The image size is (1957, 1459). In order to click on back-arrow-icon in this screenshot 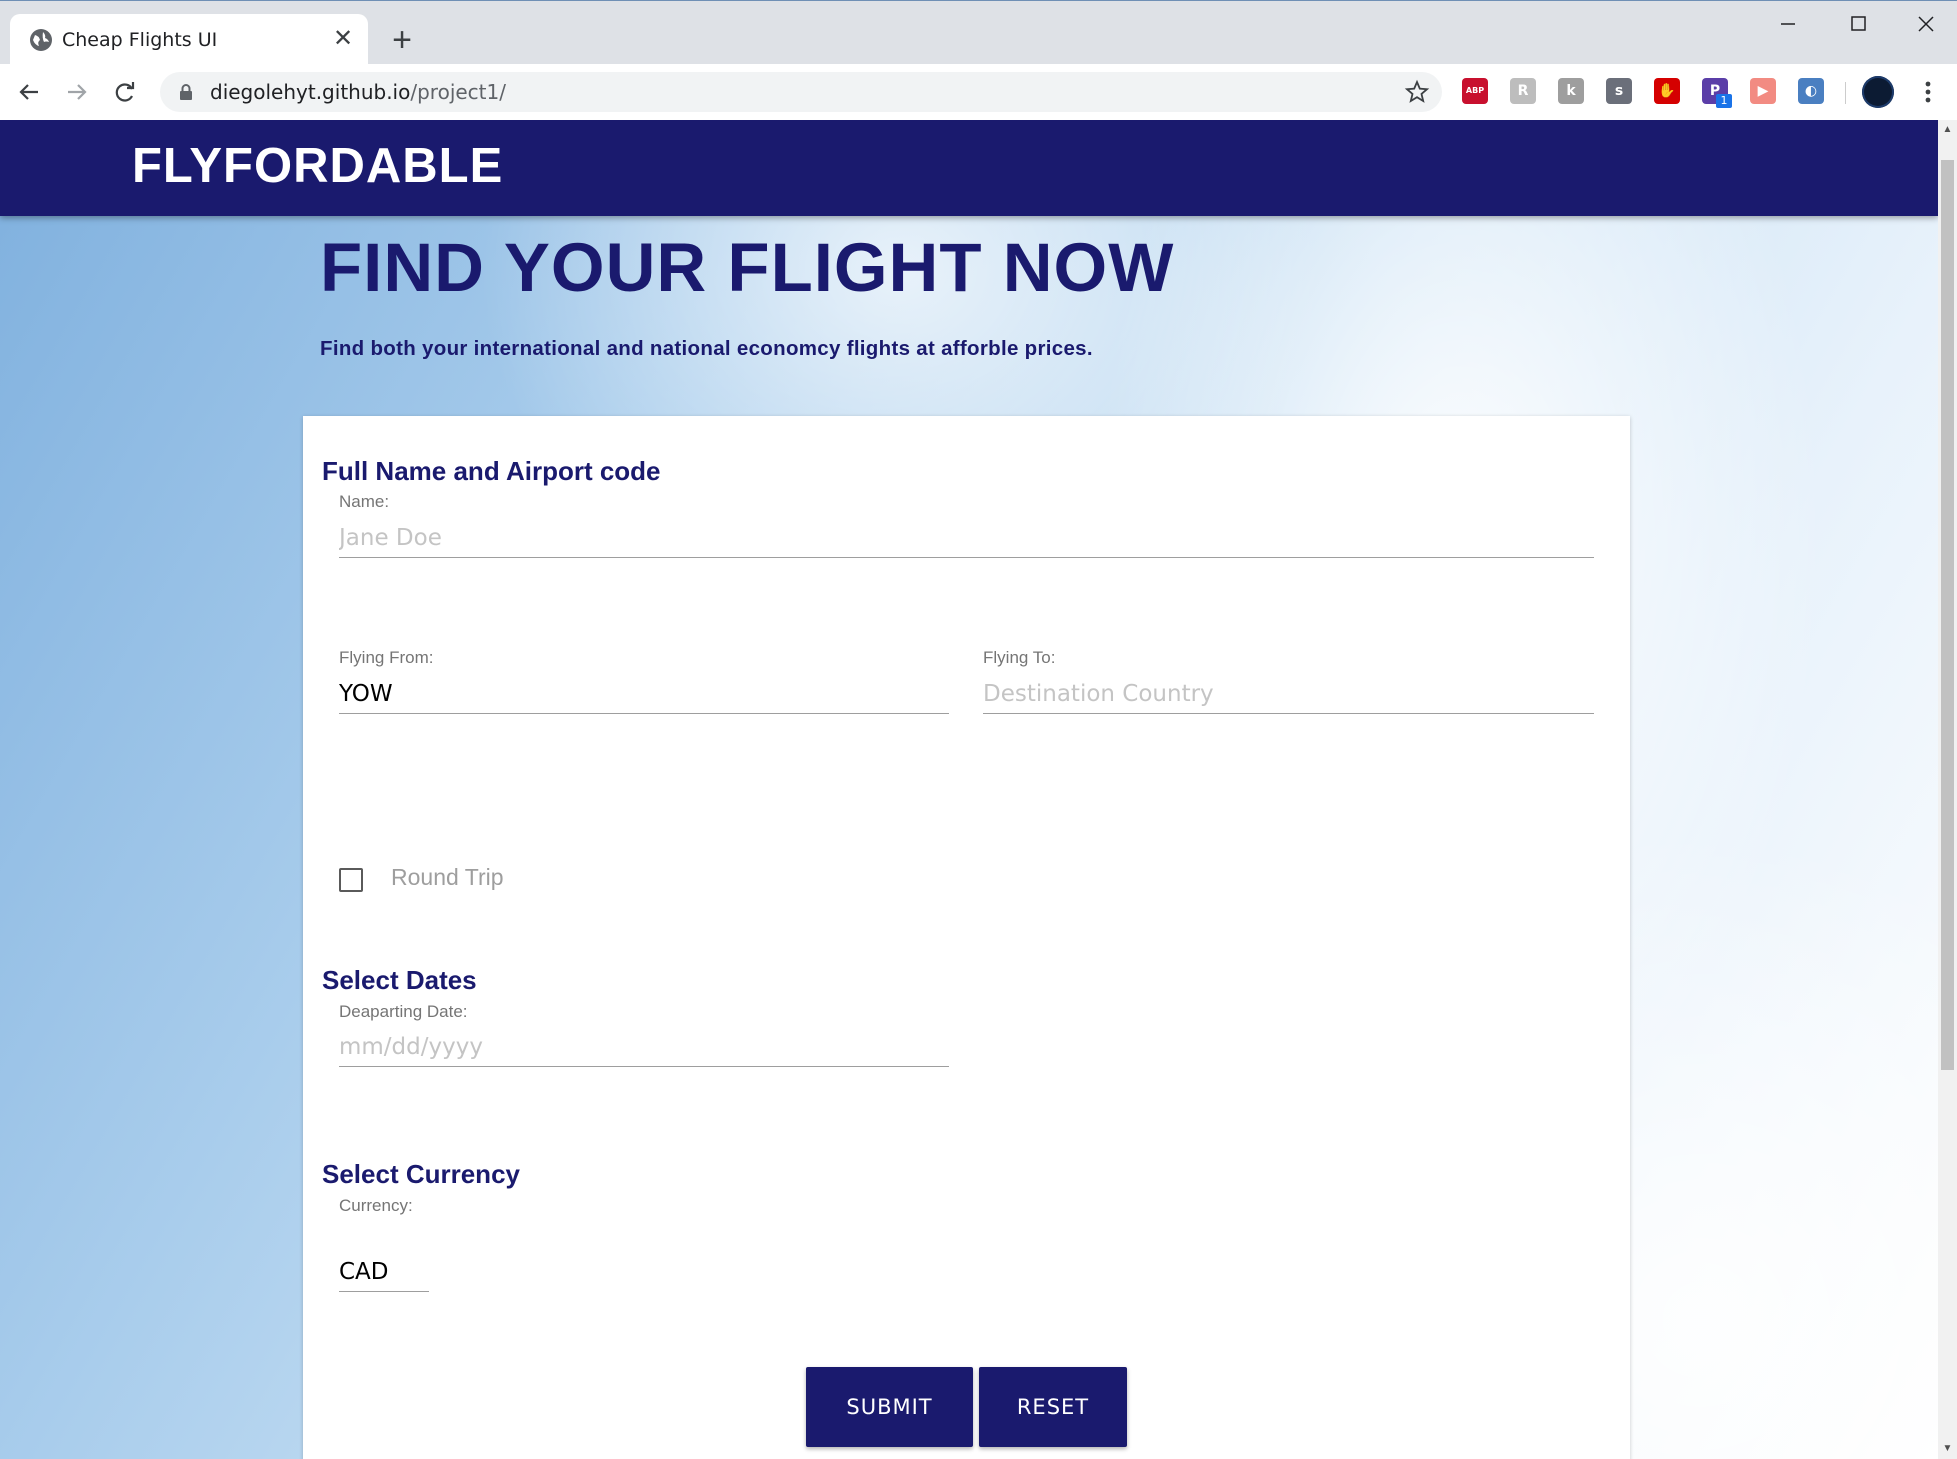, I will do `click(29, 92)`.